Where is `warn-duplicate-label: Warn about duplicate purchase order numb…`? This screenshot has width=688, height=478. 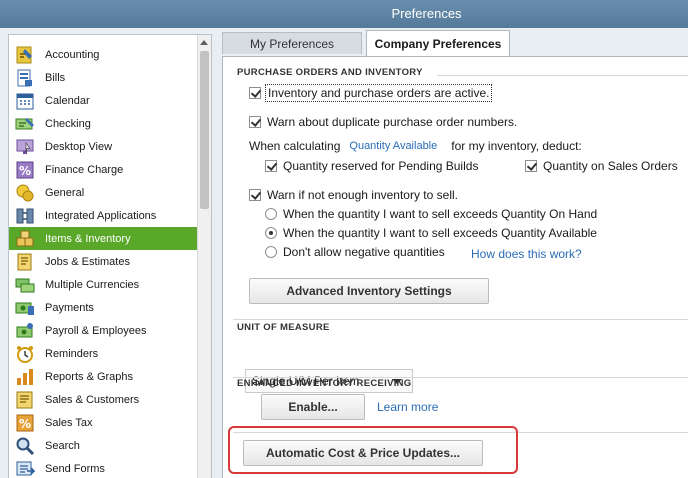
warn-duplicate-label: Warn about duplicate purchase order numb… is located at coordinates (392, 122).